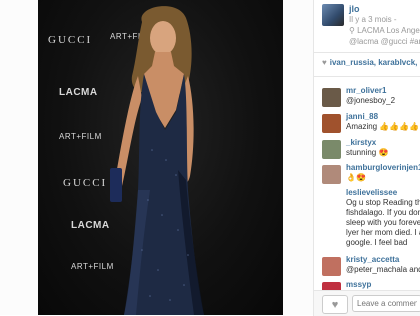 This screenshot has width=420, height=316. I want to click on comment-input, so click(386, 303).